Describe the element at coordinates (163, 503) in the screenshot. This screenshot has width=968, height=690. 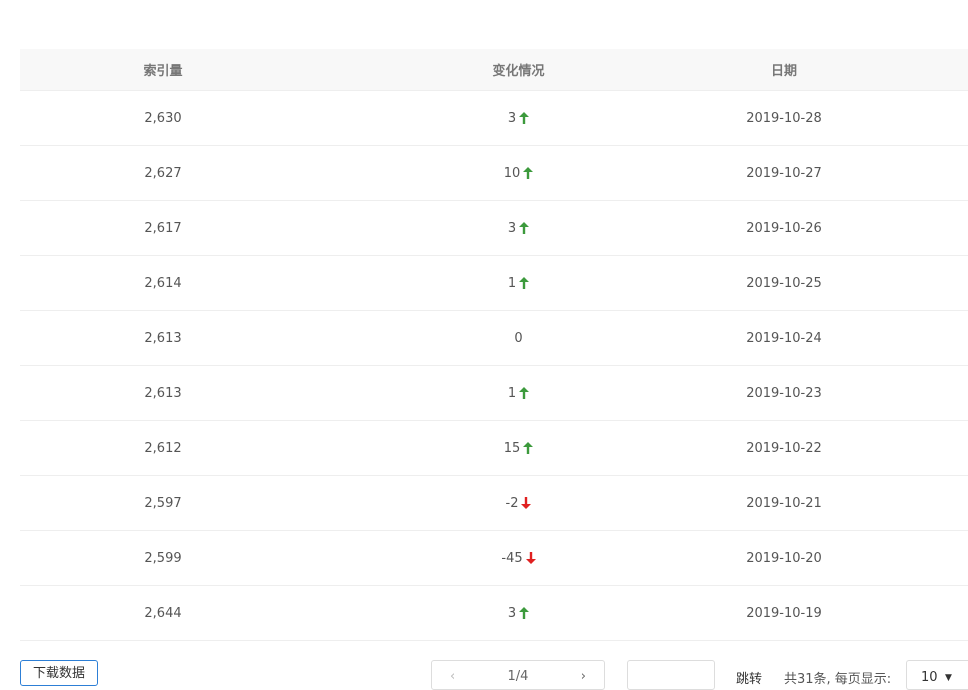
I see `index-cell: 2,597` at that location.